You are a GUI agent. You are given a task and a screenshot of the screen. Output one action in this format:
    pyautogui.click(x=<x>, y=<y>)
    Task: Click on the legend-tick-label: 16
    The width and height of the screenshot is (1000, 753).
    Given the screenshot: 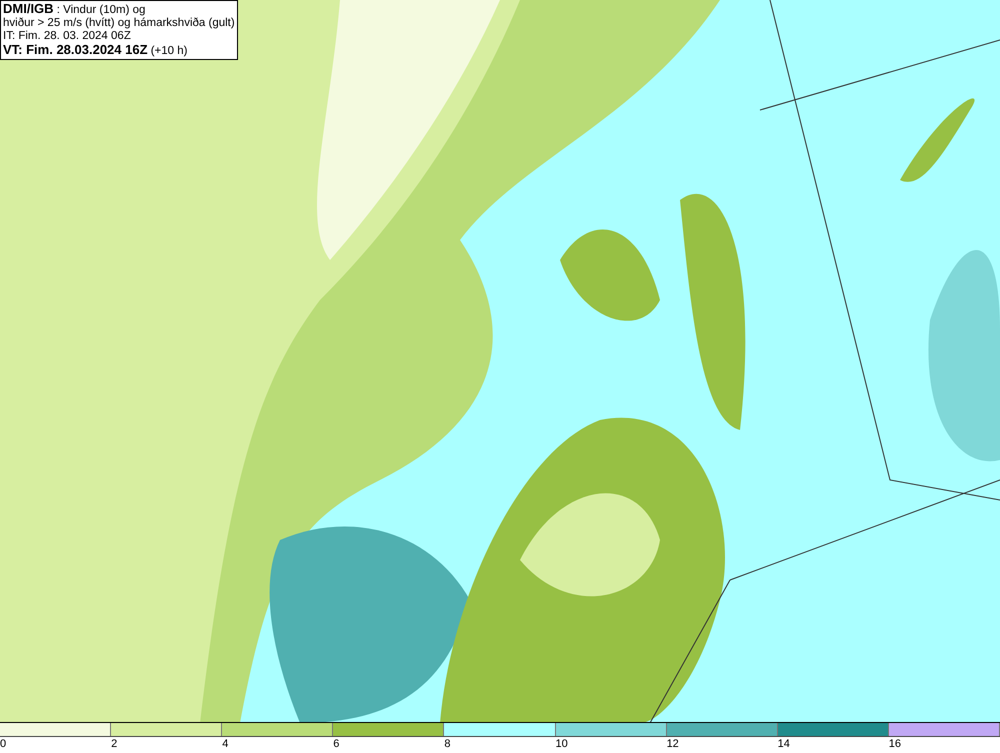 What is the action you would take?
    pyautogui.click(x=895, y=744)
    